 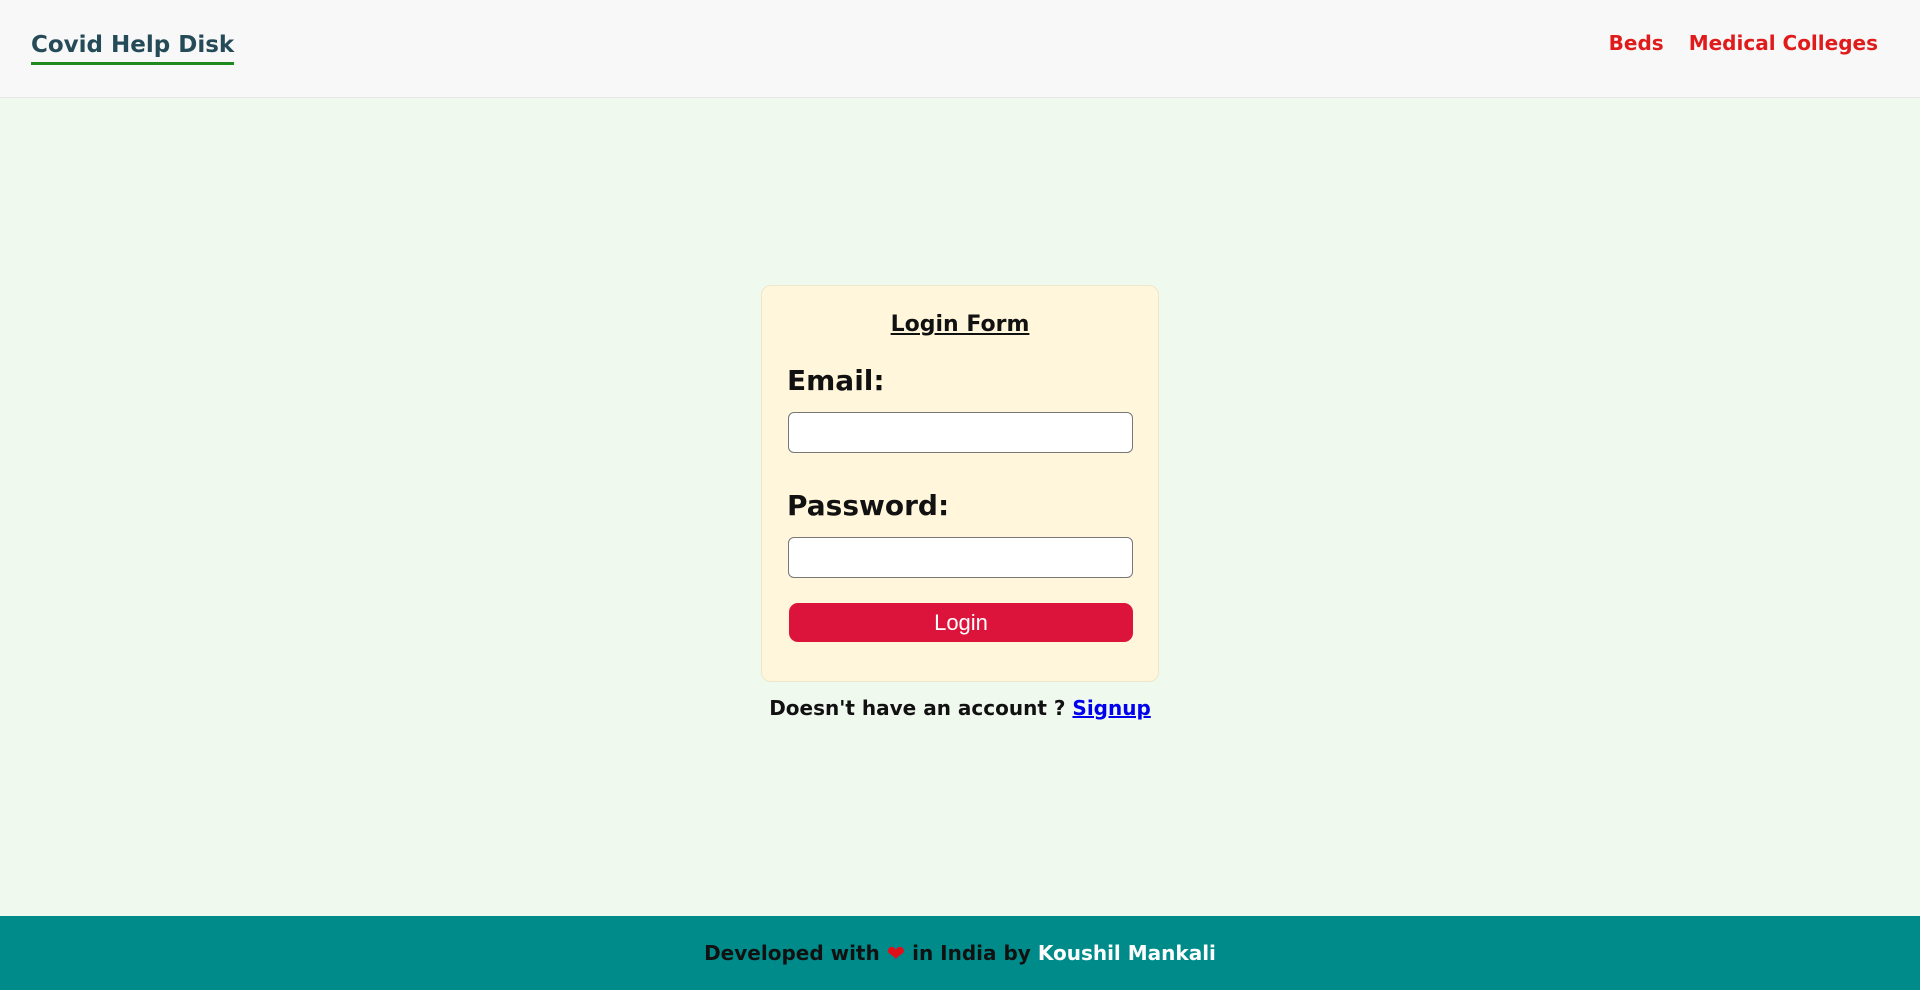 I want to click on login-form: Login Form Email: Password: Login, so click(x=960, y=483).